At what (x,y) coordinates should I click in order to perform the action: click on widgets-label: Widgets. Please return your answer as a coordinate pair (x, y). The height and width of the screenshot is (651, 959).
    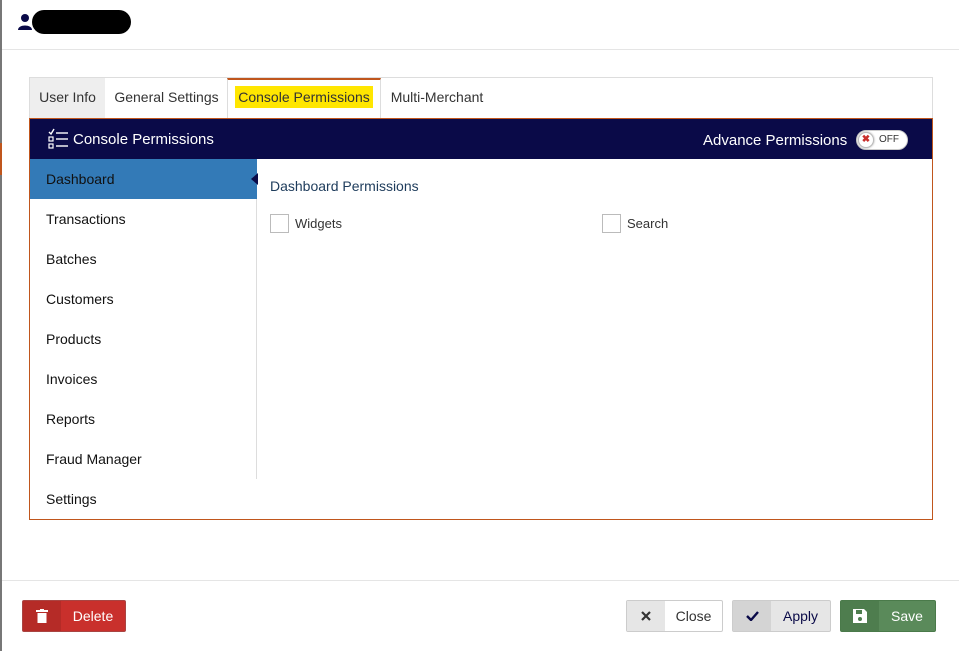
    Looking at the image, I should click on (318, 223).